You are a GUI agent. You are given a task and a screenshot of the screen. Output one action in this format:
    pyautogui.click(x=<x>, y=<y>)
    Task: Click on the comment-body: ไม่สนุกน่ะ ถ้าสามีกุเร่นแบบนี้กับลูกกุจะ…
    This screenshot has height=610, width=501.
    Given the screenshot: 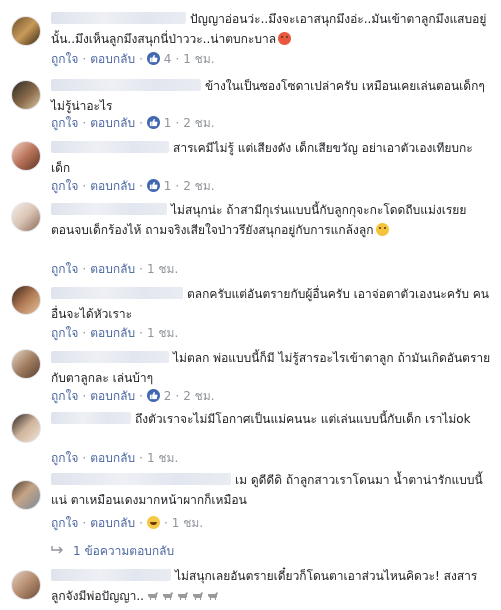 What is the action you would take?
    pyautogui.click(x=271, y=220)
    